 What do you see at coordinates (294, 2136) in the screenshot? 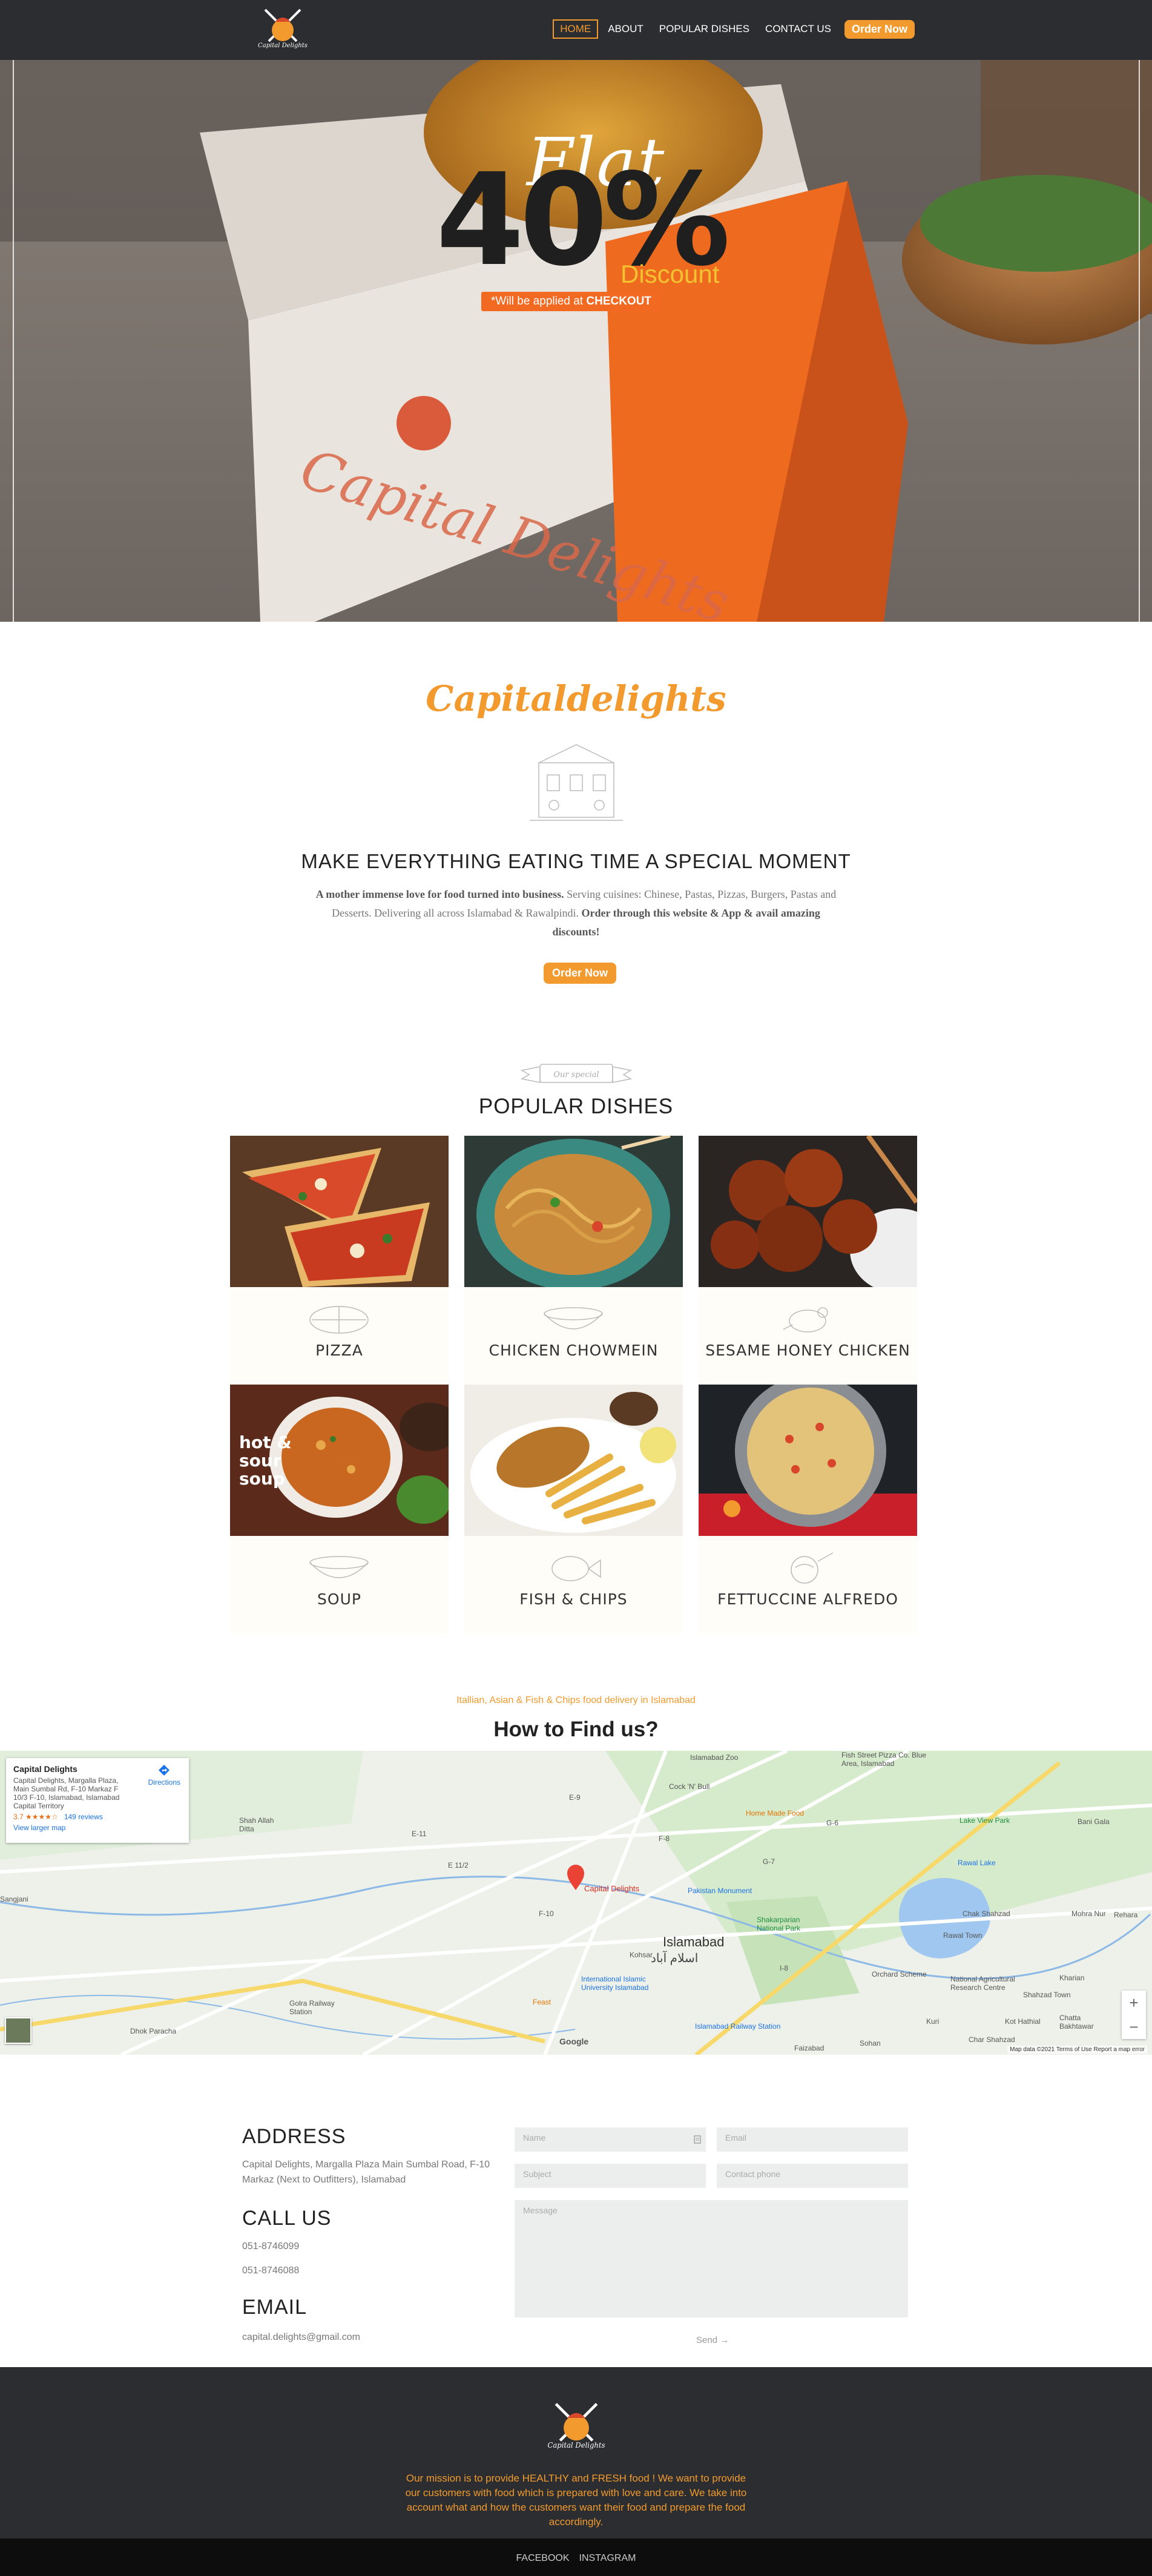
I see `address-heading: ADDRESS` at bounding box center [294, 2136].